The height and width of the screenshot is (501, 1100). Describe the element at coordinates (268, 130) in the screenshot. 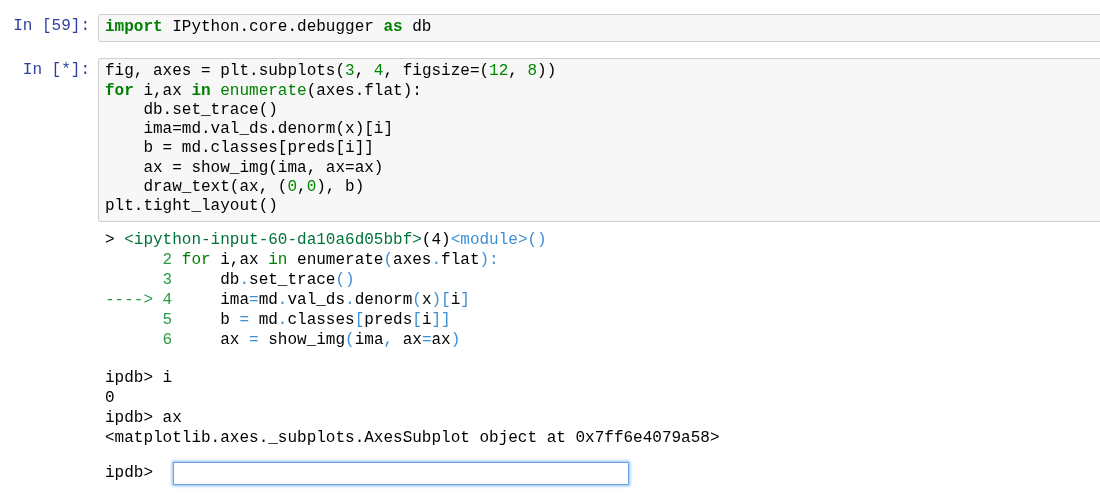

I see `code-line: ima=md.val_ds.denorm(x)[i]` at that location.